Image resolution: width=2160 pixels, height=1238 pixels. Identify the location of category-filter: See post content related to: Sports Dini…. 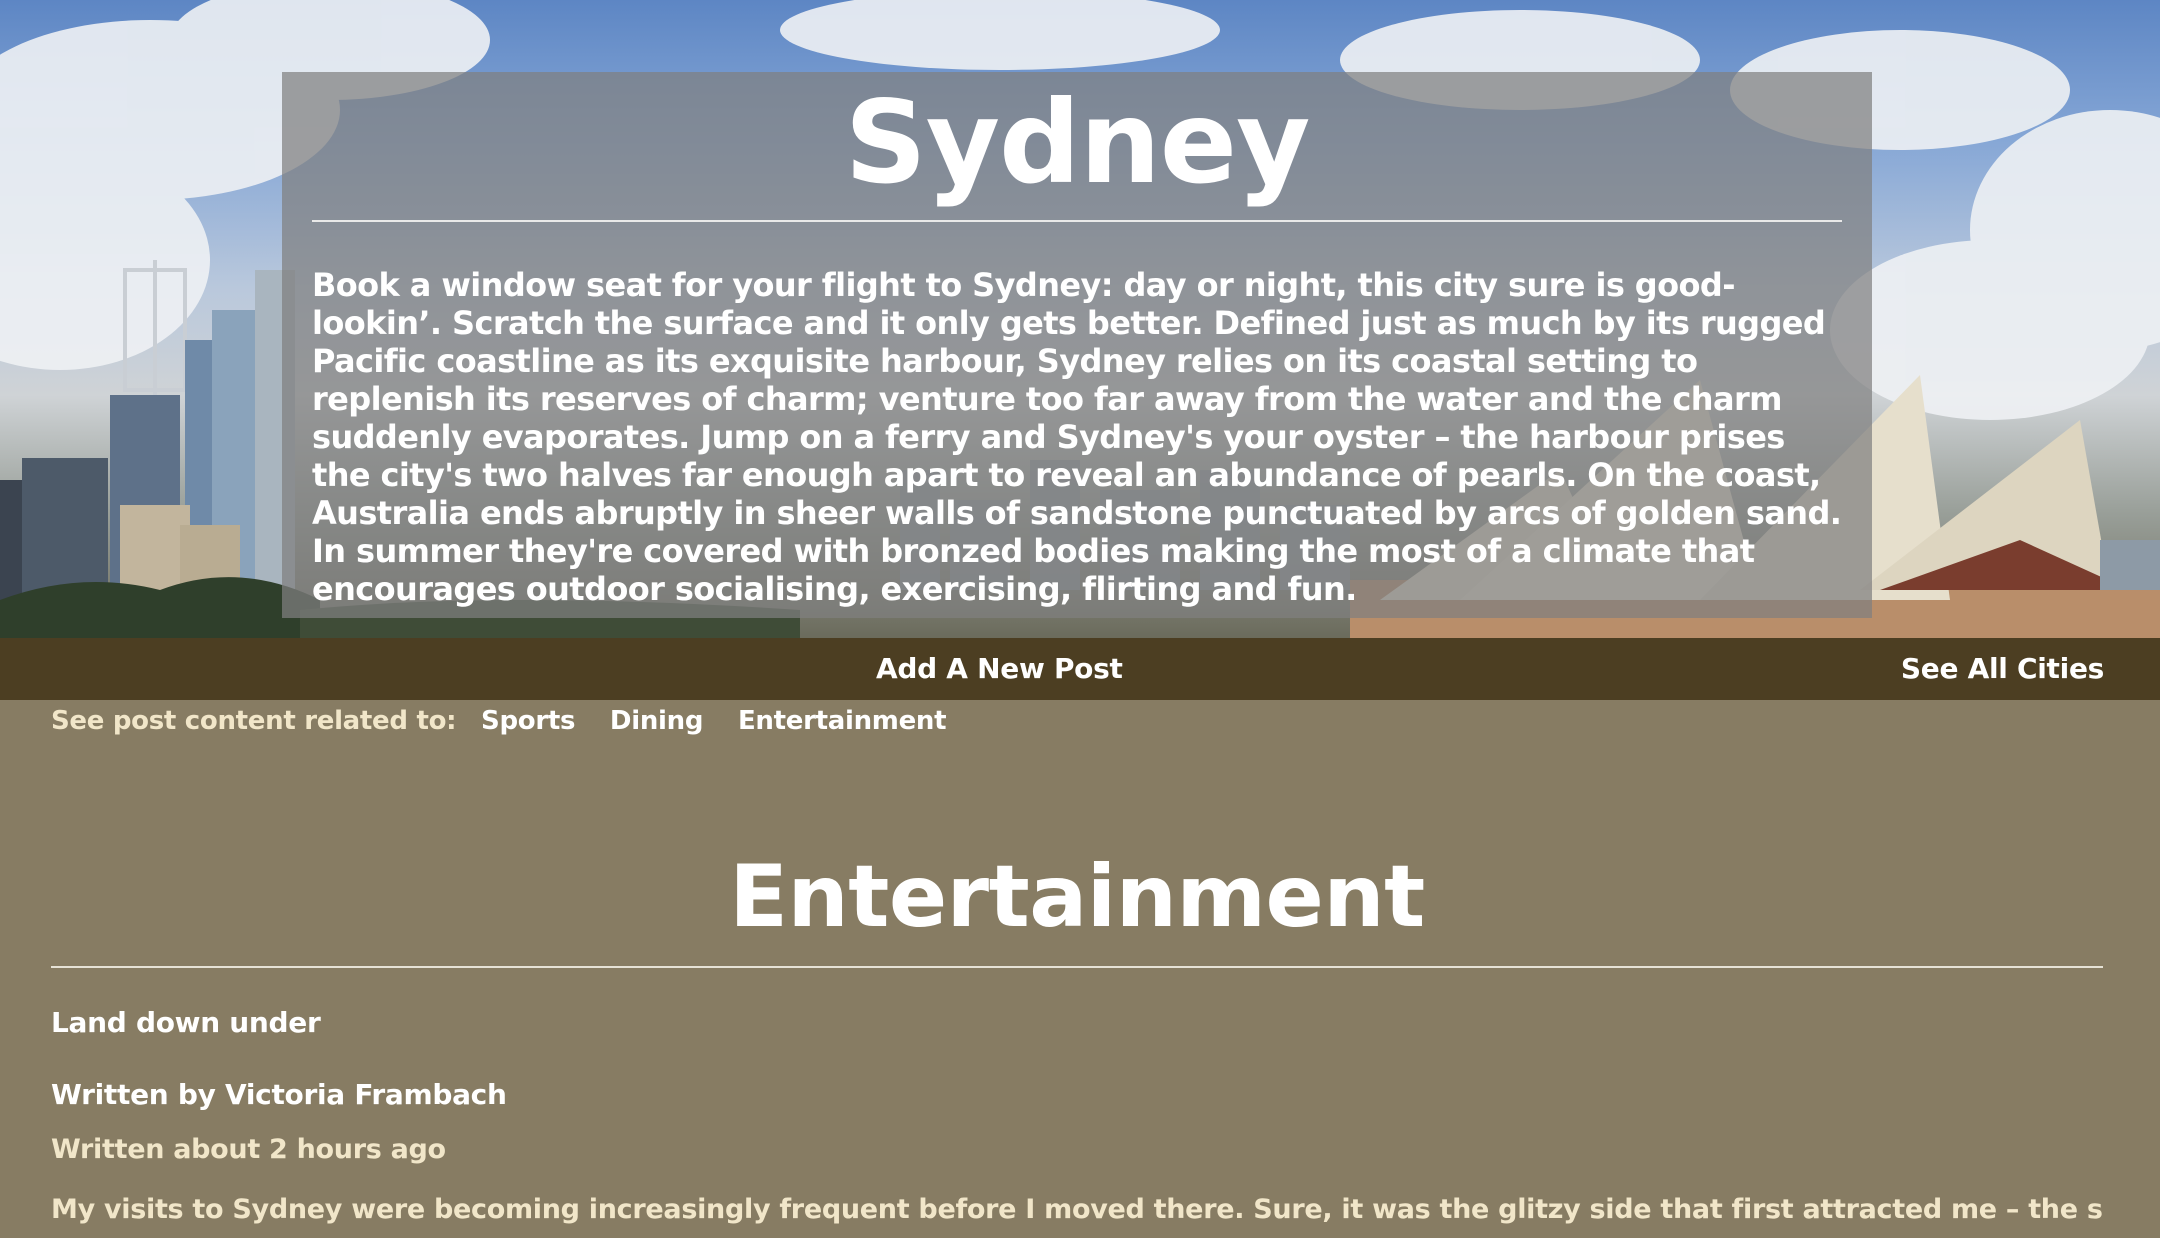
(511, 721).